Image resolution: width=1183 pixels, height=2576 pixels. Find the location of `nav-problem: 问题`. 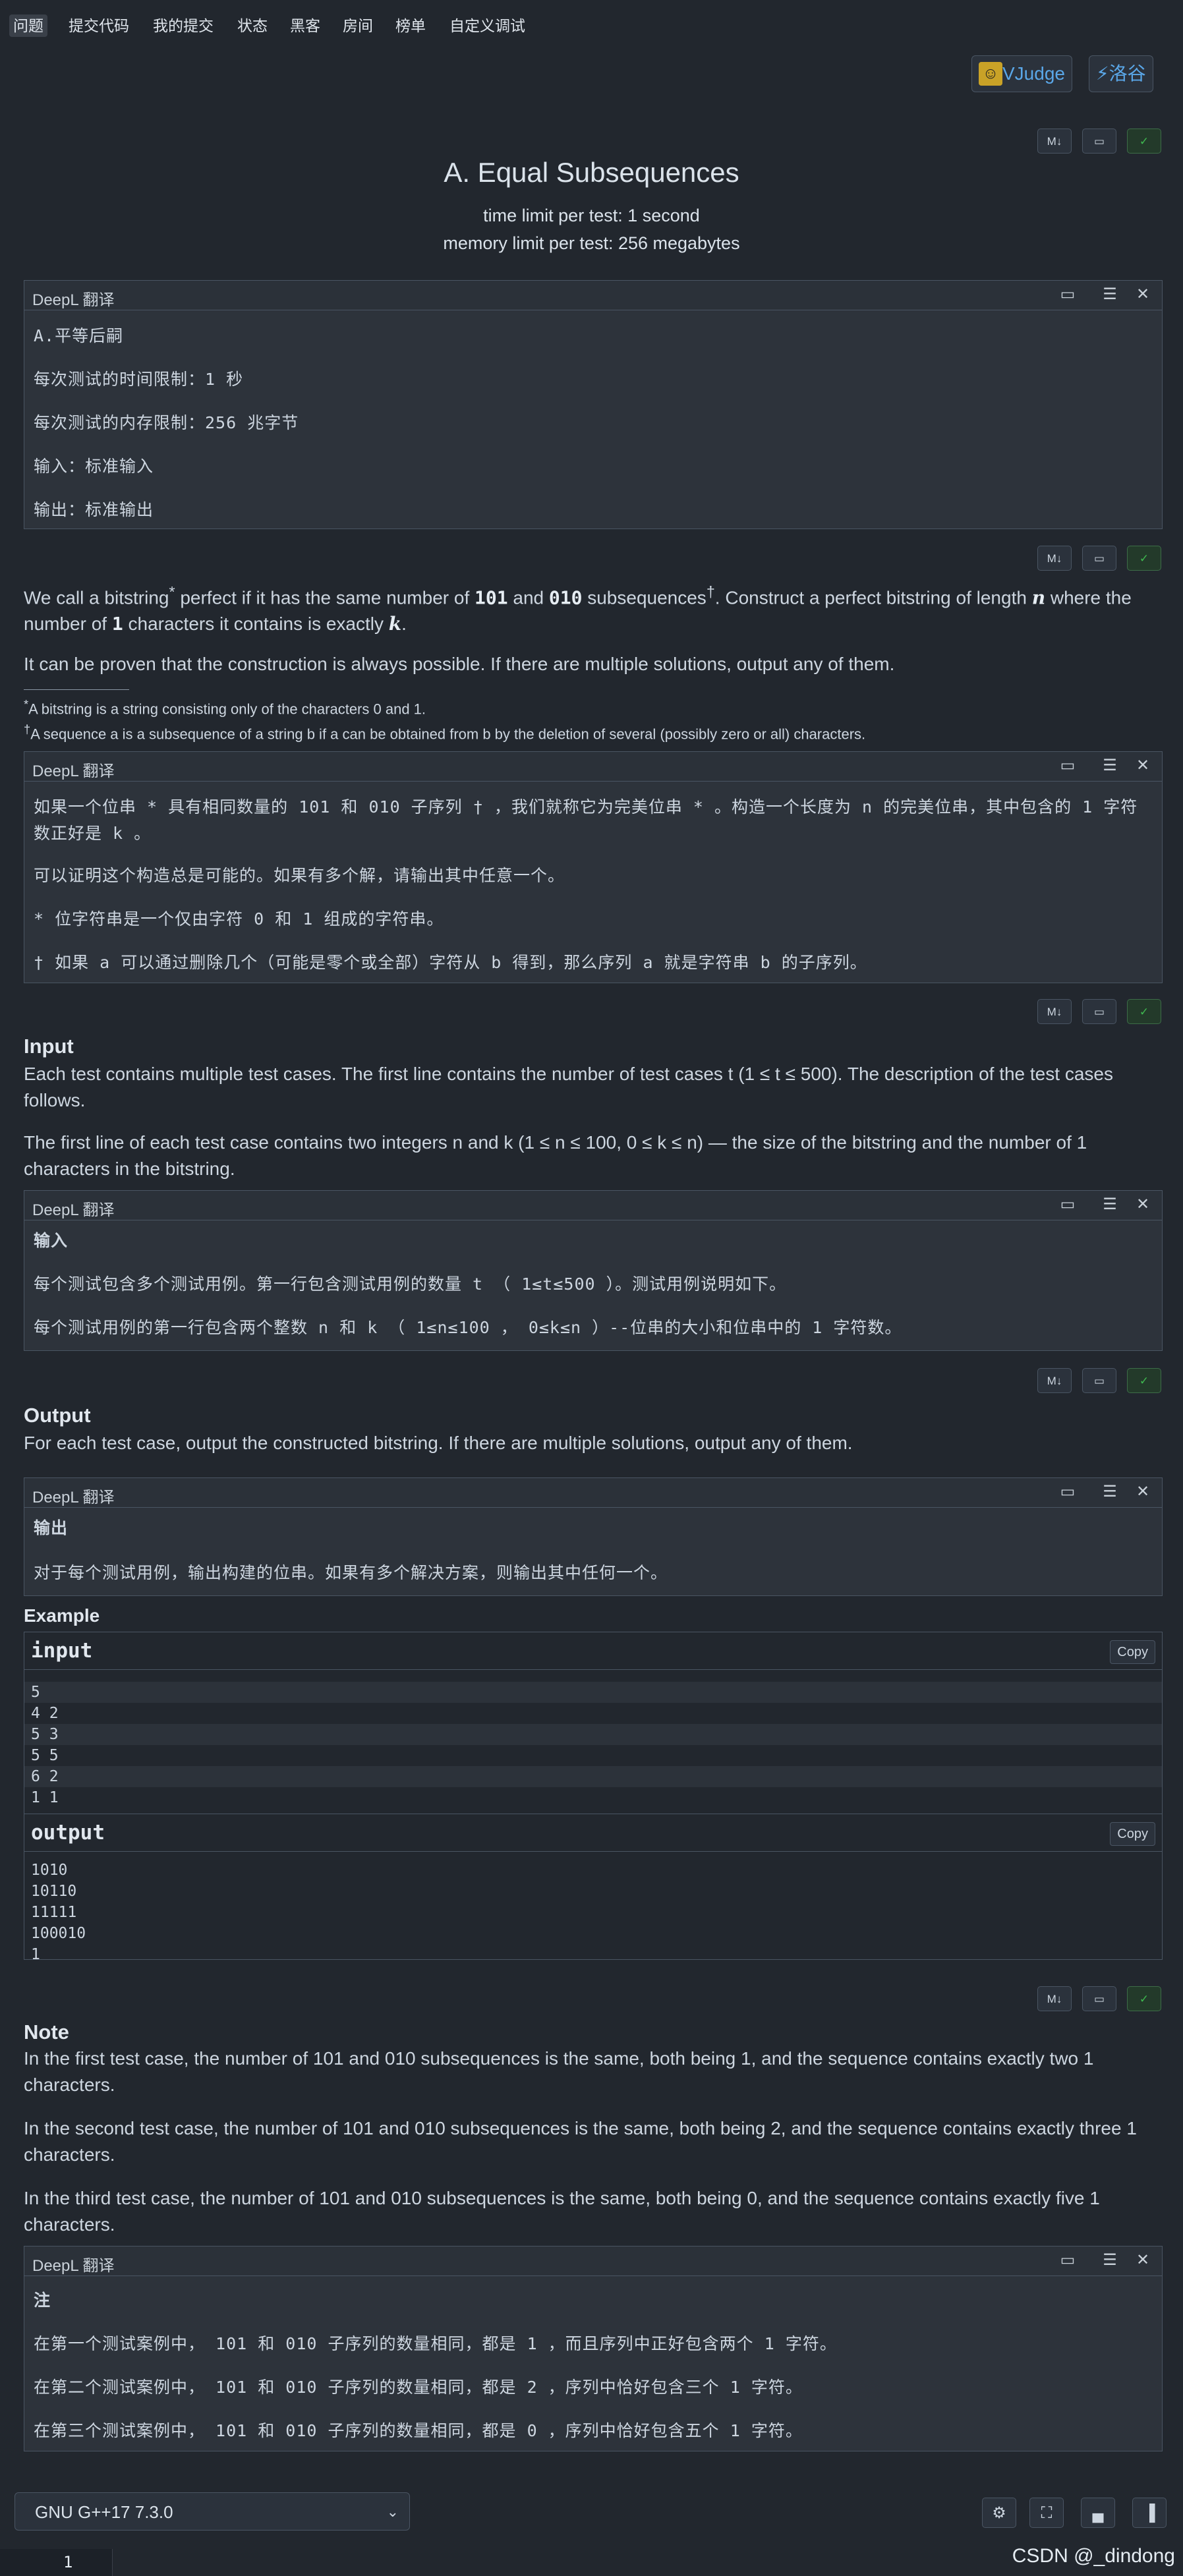

nav-problem: 问题 is located at coordinates (28, 26).